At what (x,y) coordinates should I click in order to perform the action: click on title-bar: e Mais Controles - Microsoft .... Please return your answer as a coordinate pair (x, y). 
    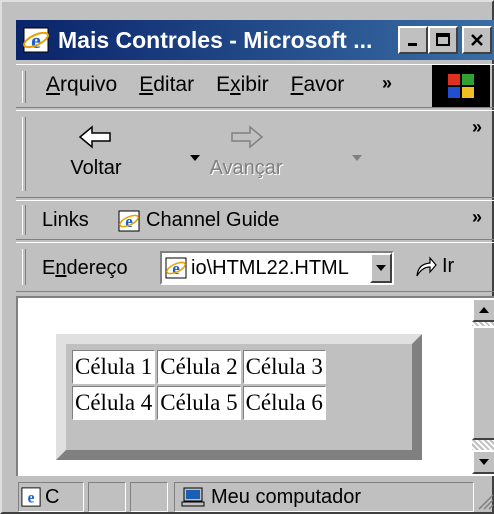
    Looking at the image, I should click on (255, 40).